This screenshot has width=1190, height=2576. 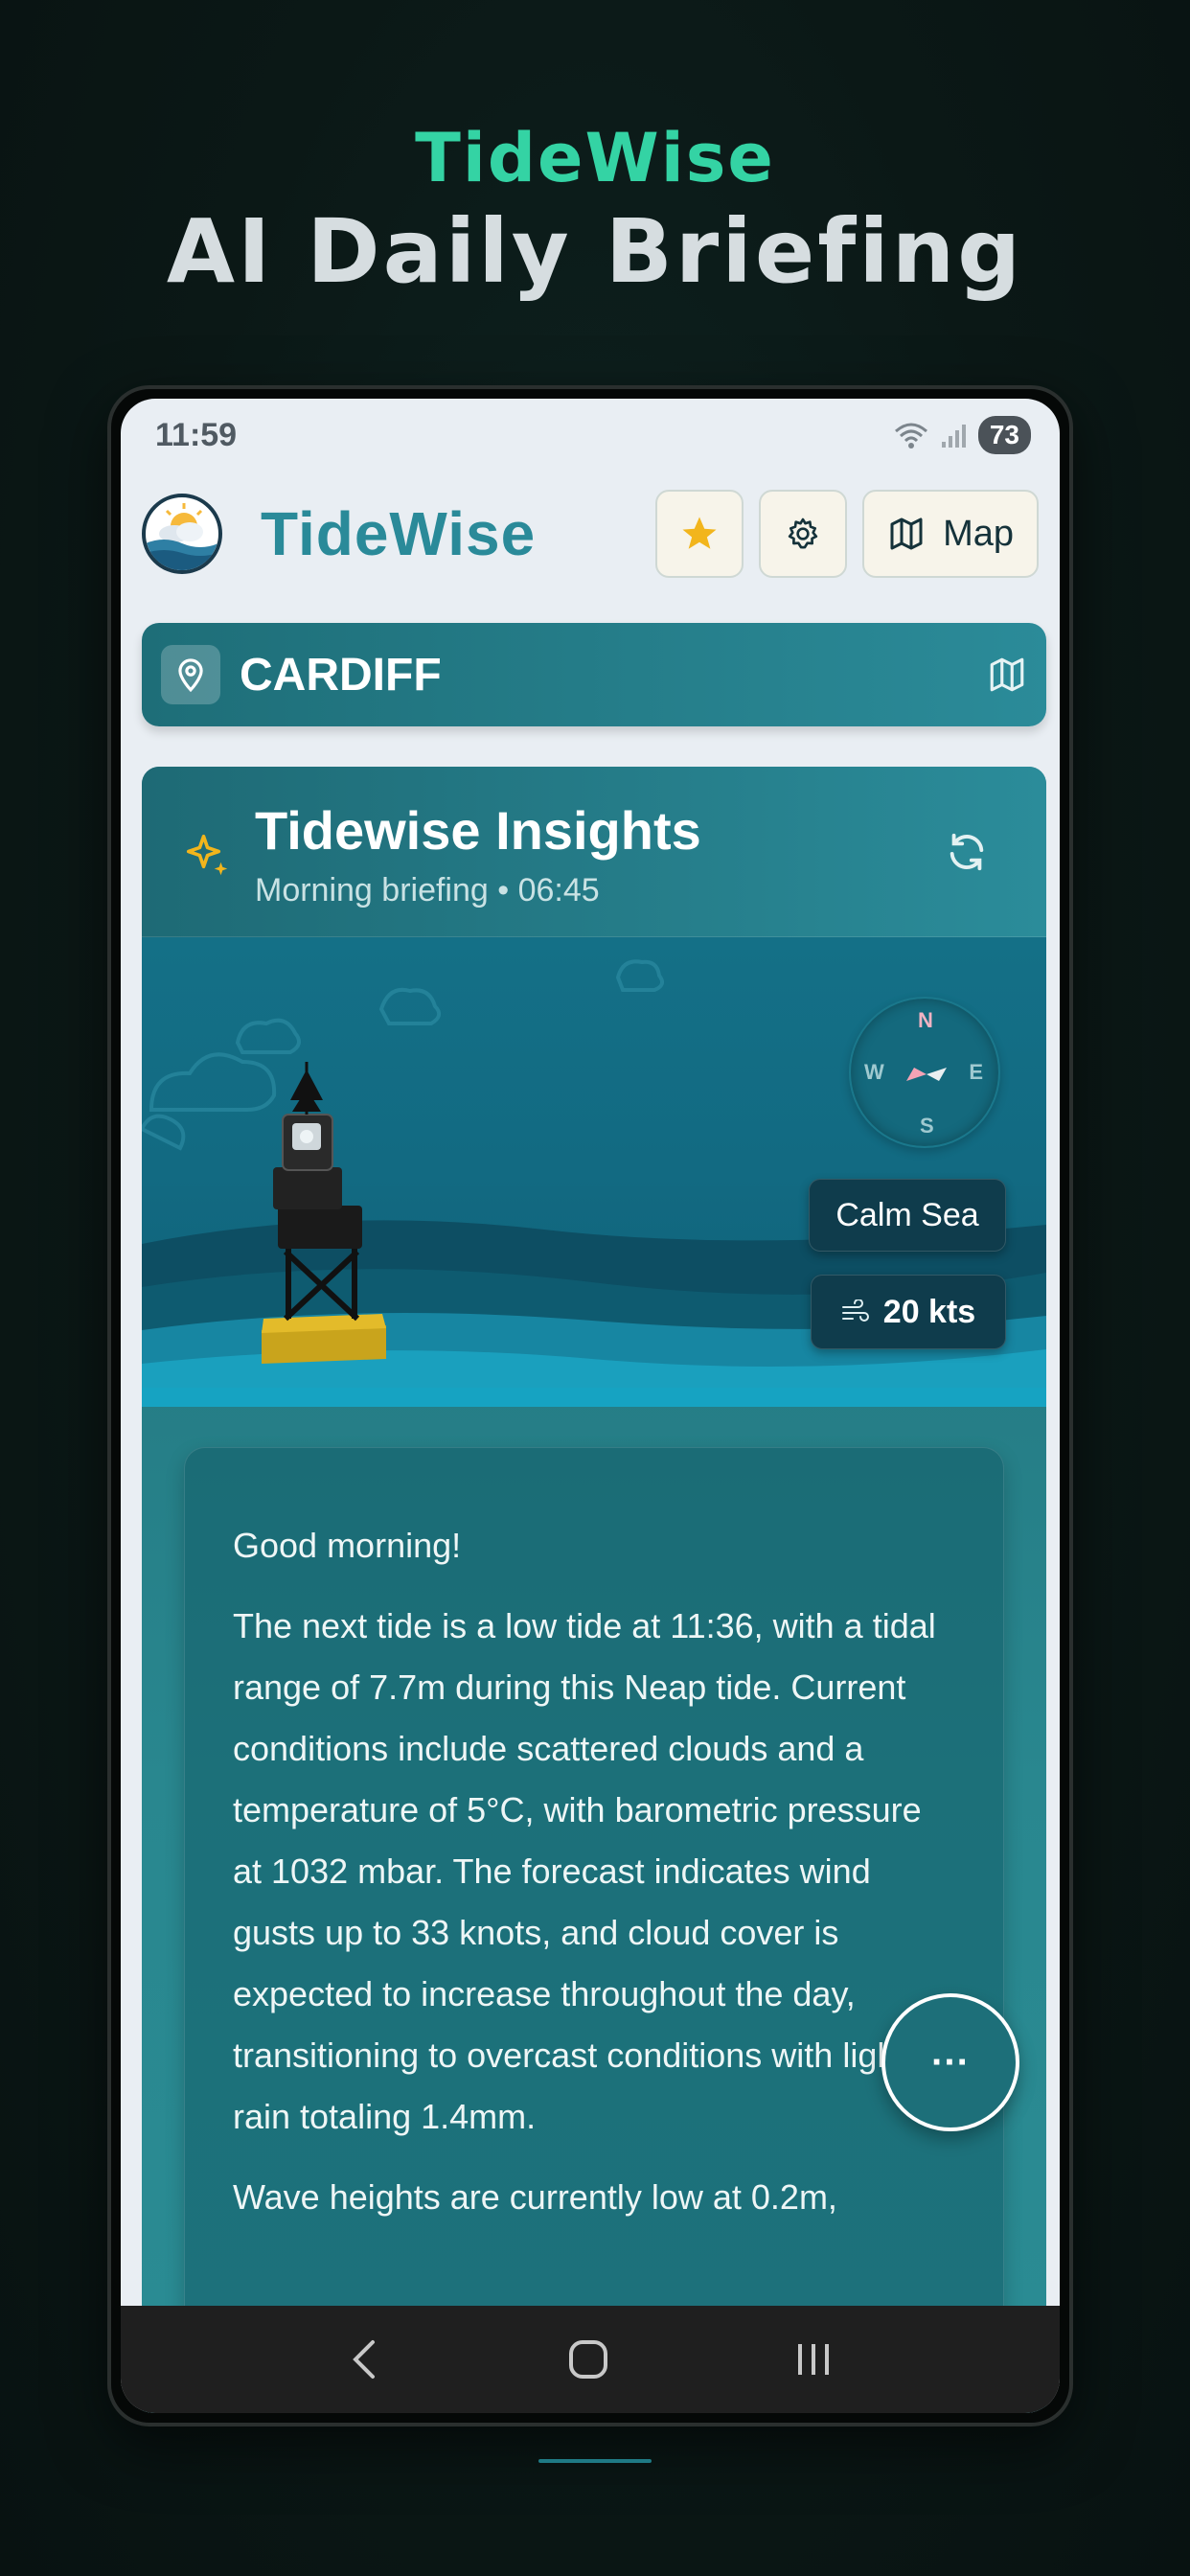 I want to click on recent-apps-icon, so click(x=813, y=2359).